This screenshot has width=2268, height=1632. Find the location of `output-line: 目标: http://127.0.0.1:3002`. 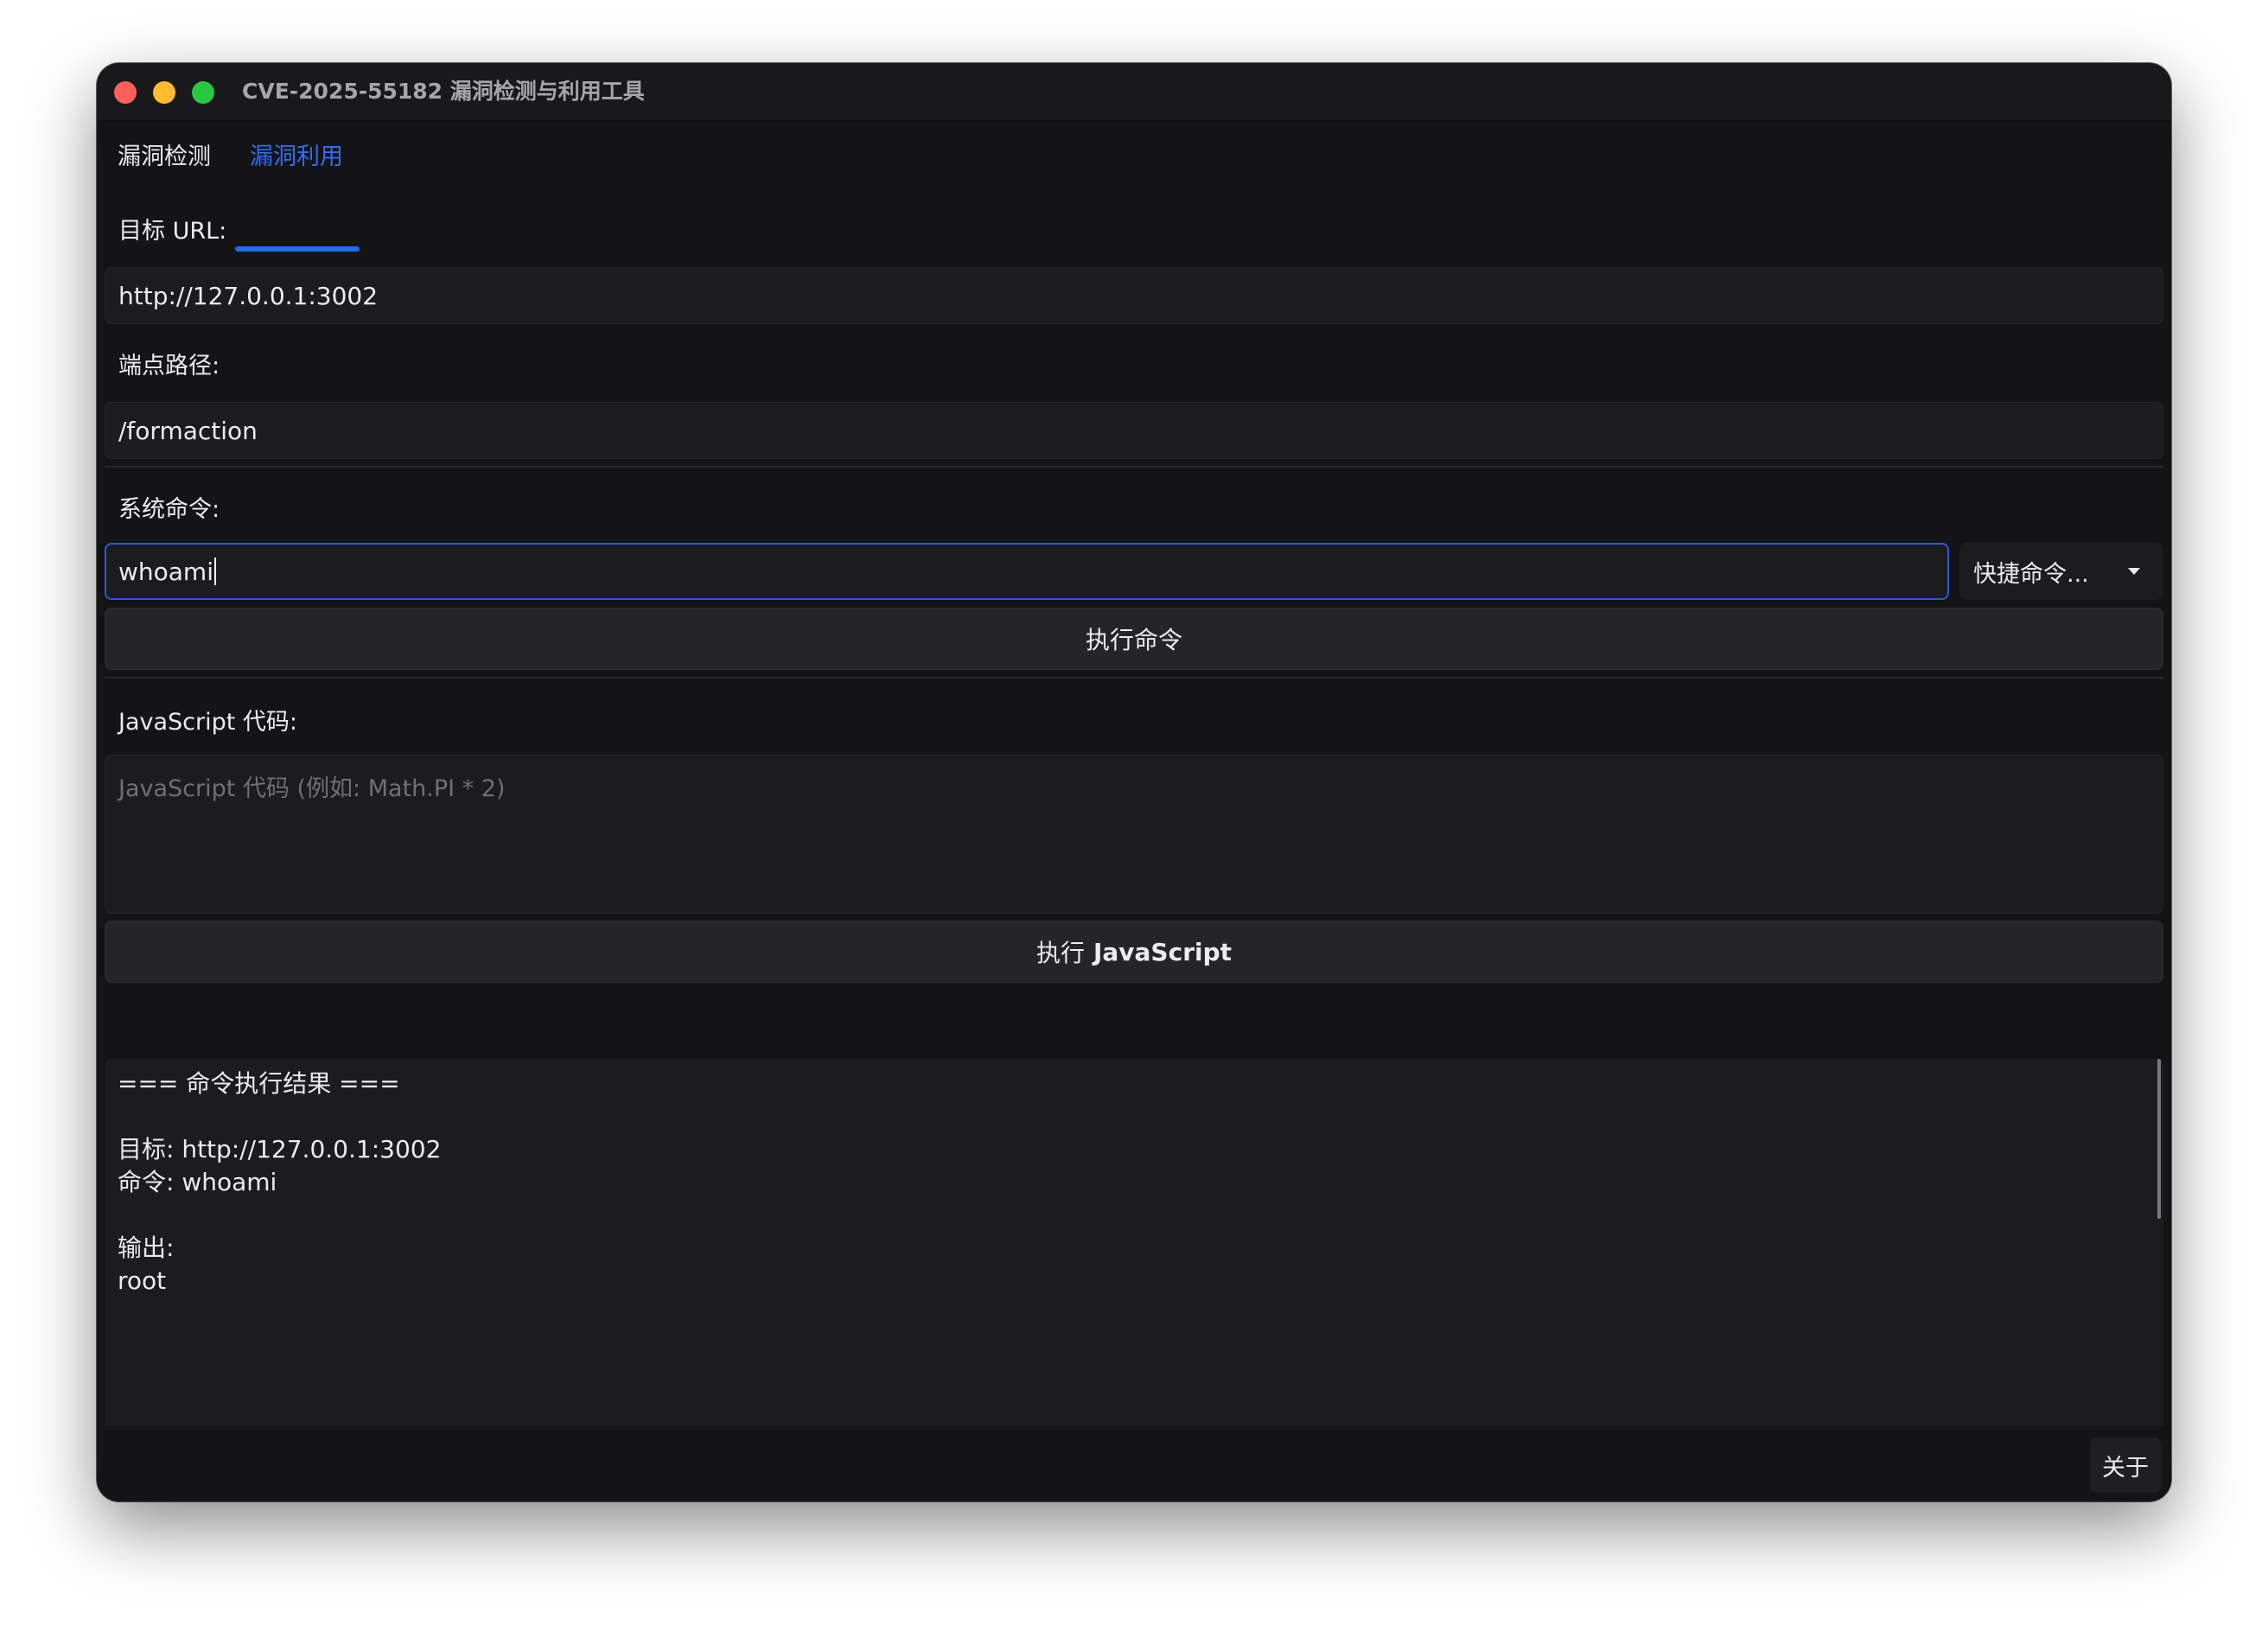

output-line: 目标: http://127.0.0.1:3002 is located at coordinates (280, 1149).